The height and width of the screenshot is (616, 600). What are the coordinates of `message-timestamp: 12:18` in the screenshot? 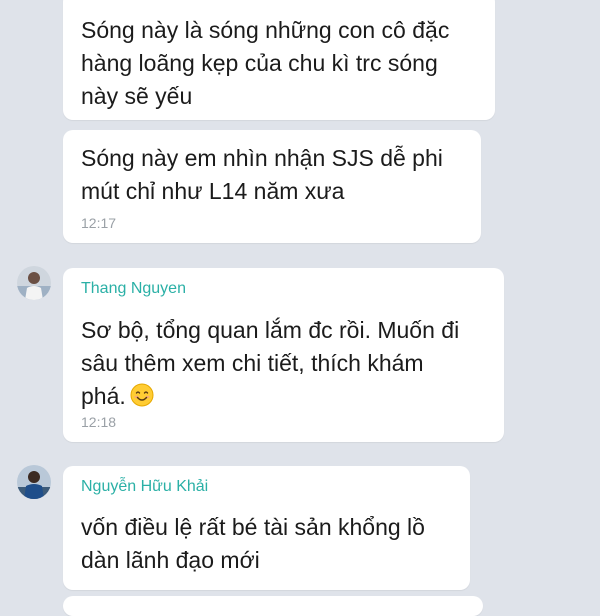 It's located at (99, 422).